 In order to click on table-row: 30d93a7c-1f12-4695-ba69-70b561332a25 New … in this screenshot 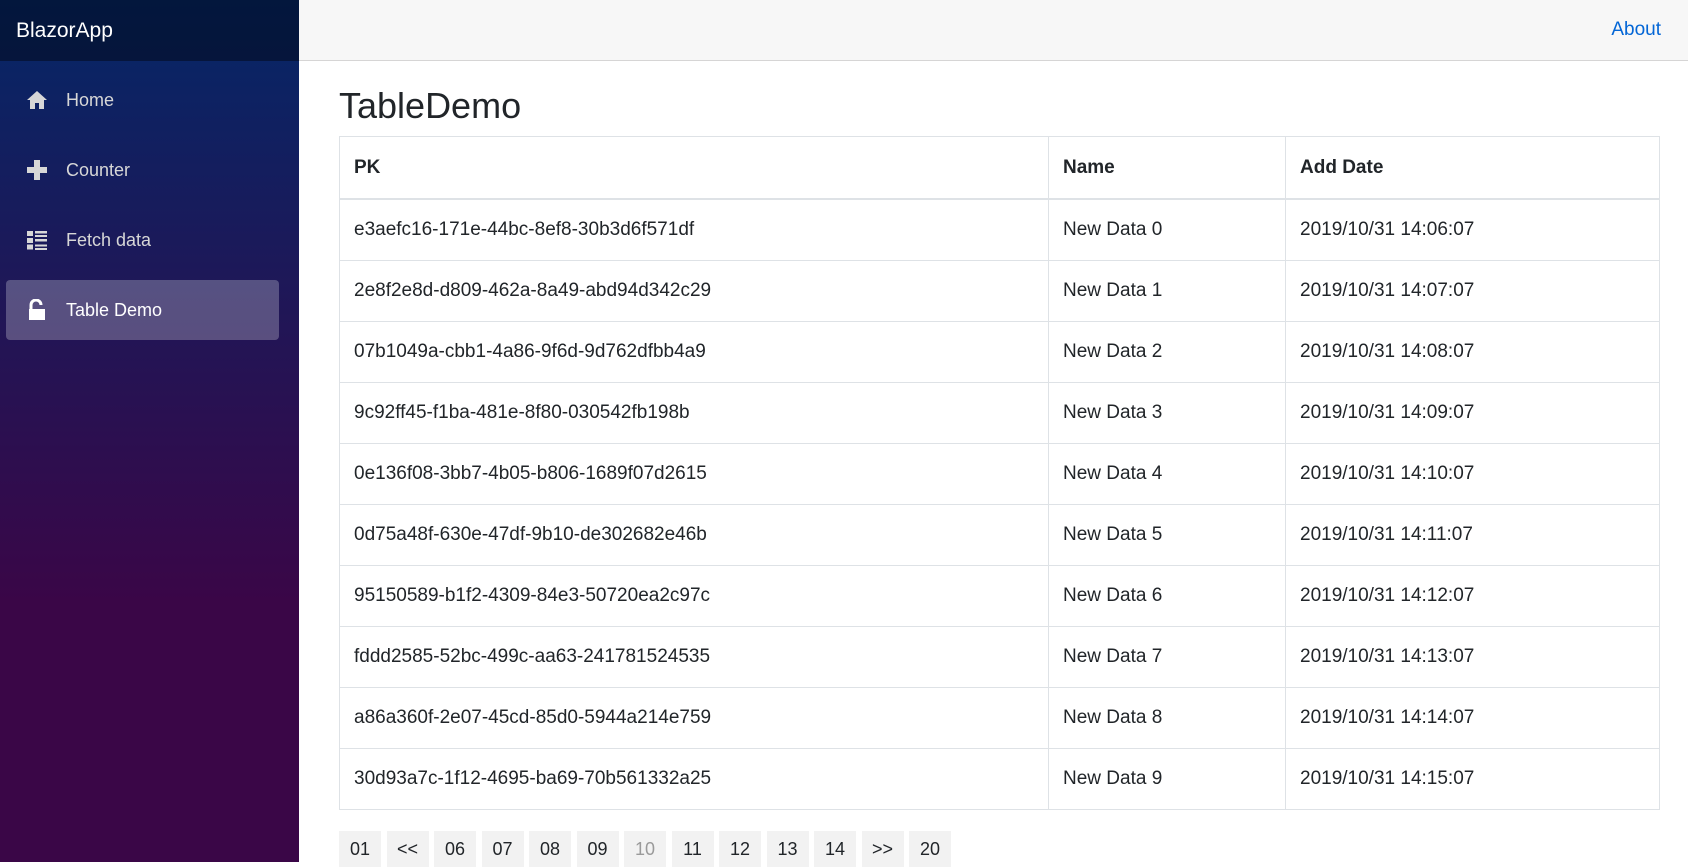, I will do `click(999, 779)`.